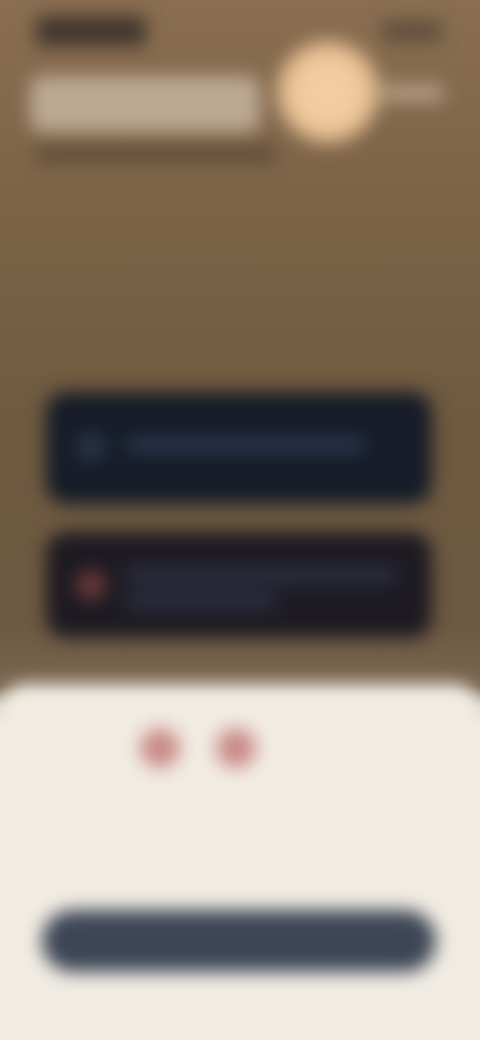 This screenshot has width=480, height=1040. I want to click on app-logo, so click(91, 31).